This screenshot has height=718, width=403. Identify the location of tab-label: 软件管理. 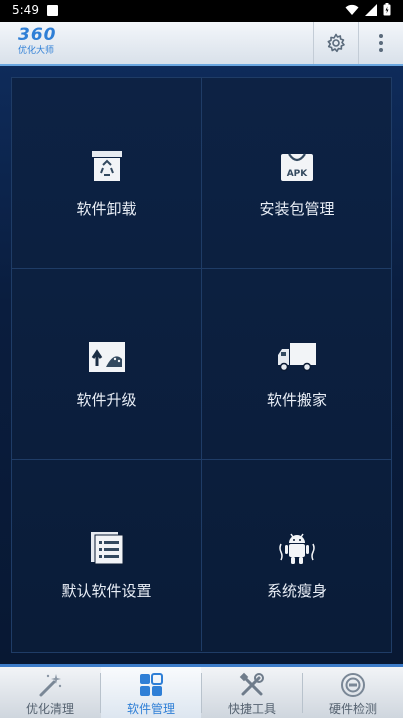
(150, 709).